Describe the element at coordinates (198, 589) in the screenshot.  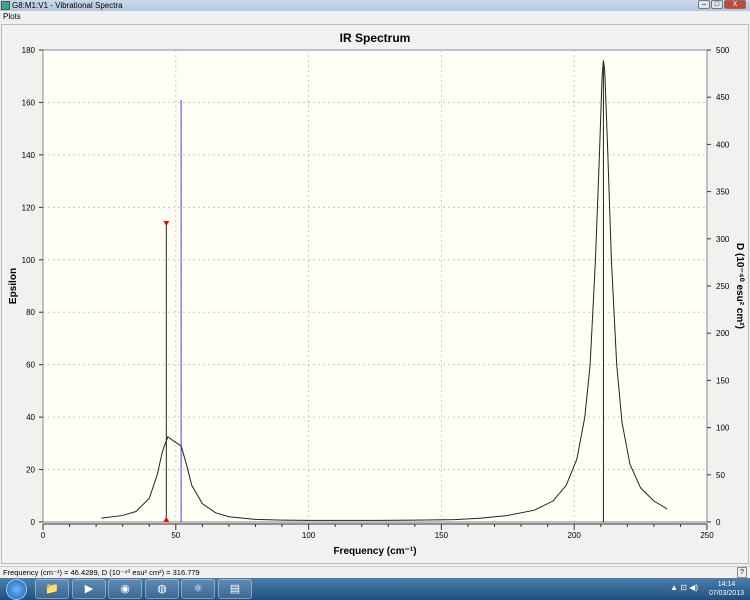
I see `gaussview-taskbar-icon: ⚛` at that location.